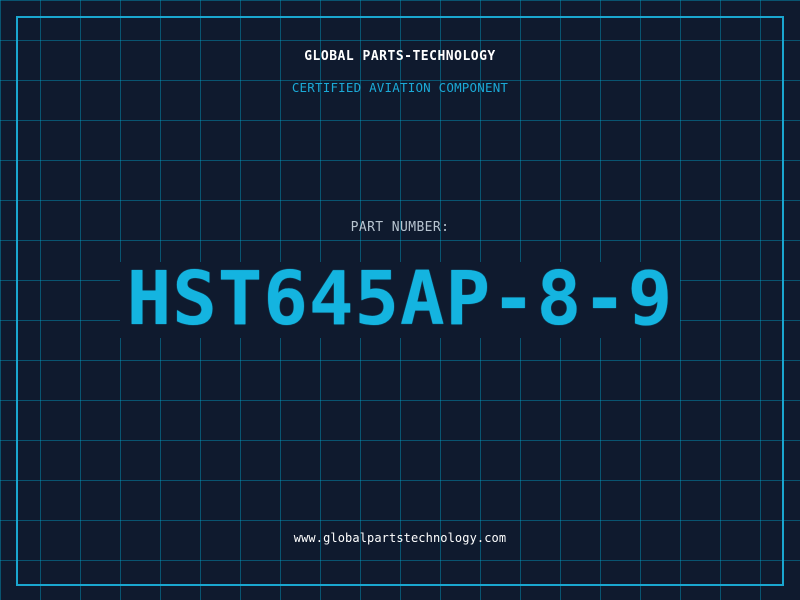 The image size is (800, 600). Describe the element at coordinates (400, 56) in the screenshot. I see `brand-name: GLOBAL PARTS-TECHNOLOGY` at that location.